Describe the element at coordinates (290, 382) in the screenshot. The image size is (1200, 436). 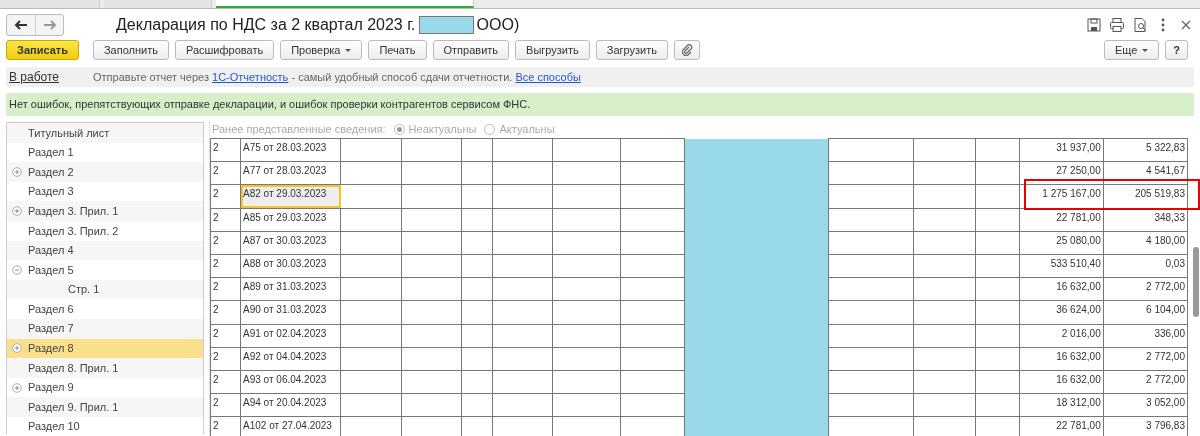
I see `table-cell: А93 от 06.04.2023` at that location.